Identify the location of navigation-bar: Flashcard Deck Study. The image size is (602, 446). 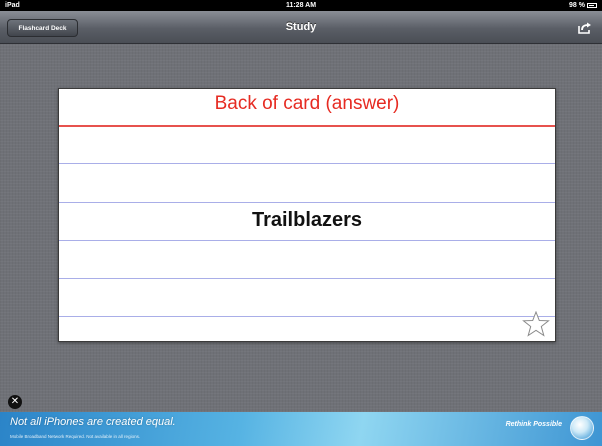
(301, 27).